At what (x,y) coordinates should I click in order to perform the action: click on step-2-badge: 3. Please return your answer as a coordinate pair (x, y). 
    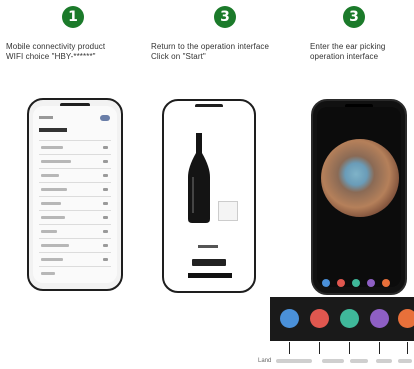
    Looking at the image, I should click on (225, 17).